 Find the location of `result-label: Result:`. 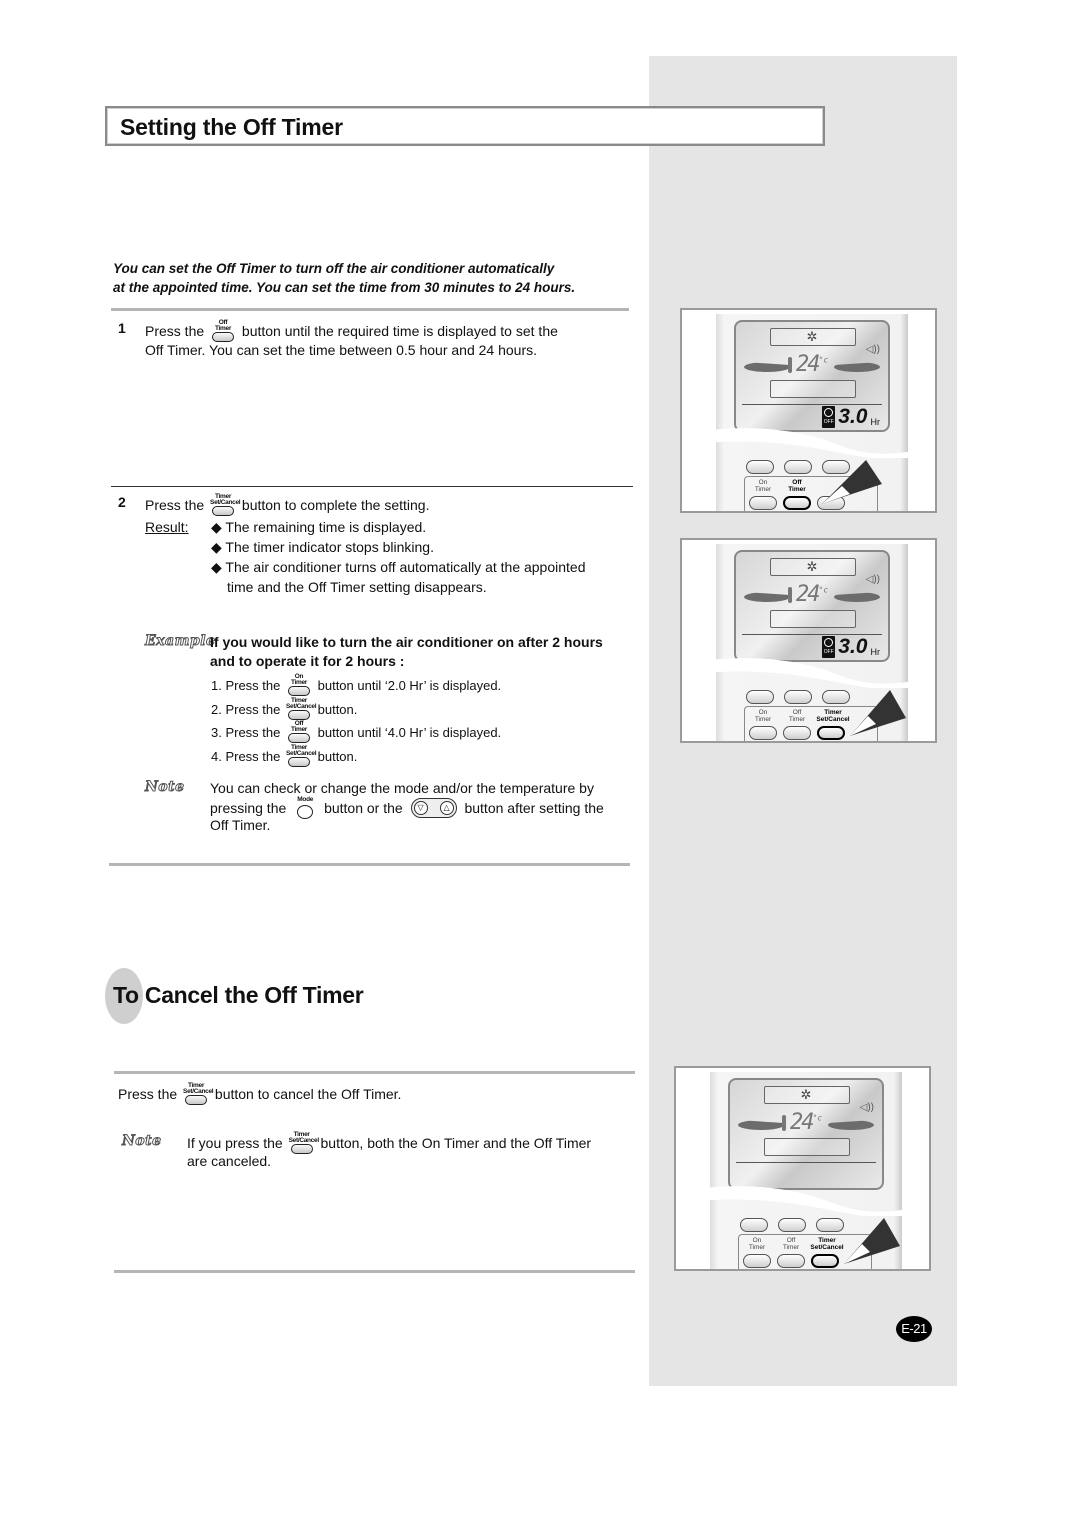

result-label: Result: is located at coordinates (167, 527).